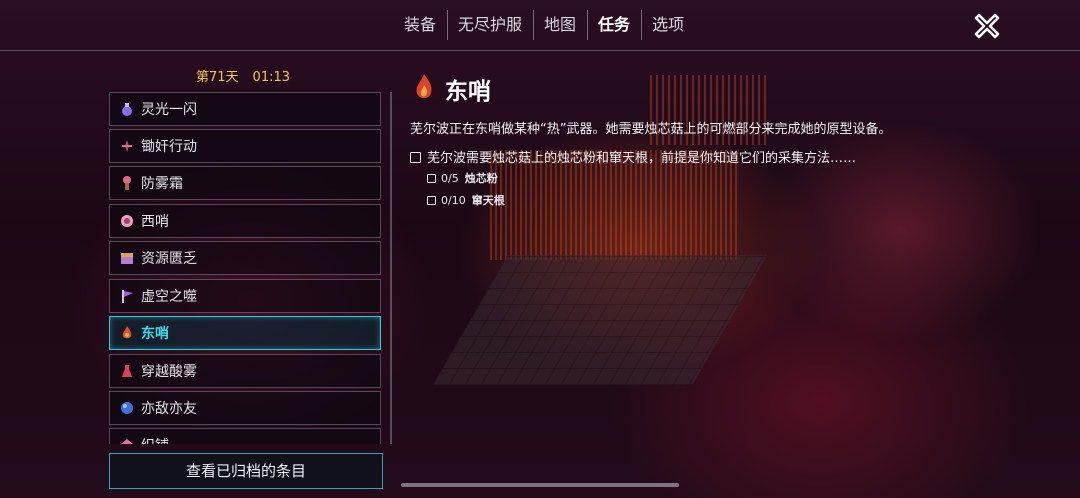 The width and height of the screenshot is (1080, 498). I want to click on day-time-display: 第71天 01:13, so click(243, 75).